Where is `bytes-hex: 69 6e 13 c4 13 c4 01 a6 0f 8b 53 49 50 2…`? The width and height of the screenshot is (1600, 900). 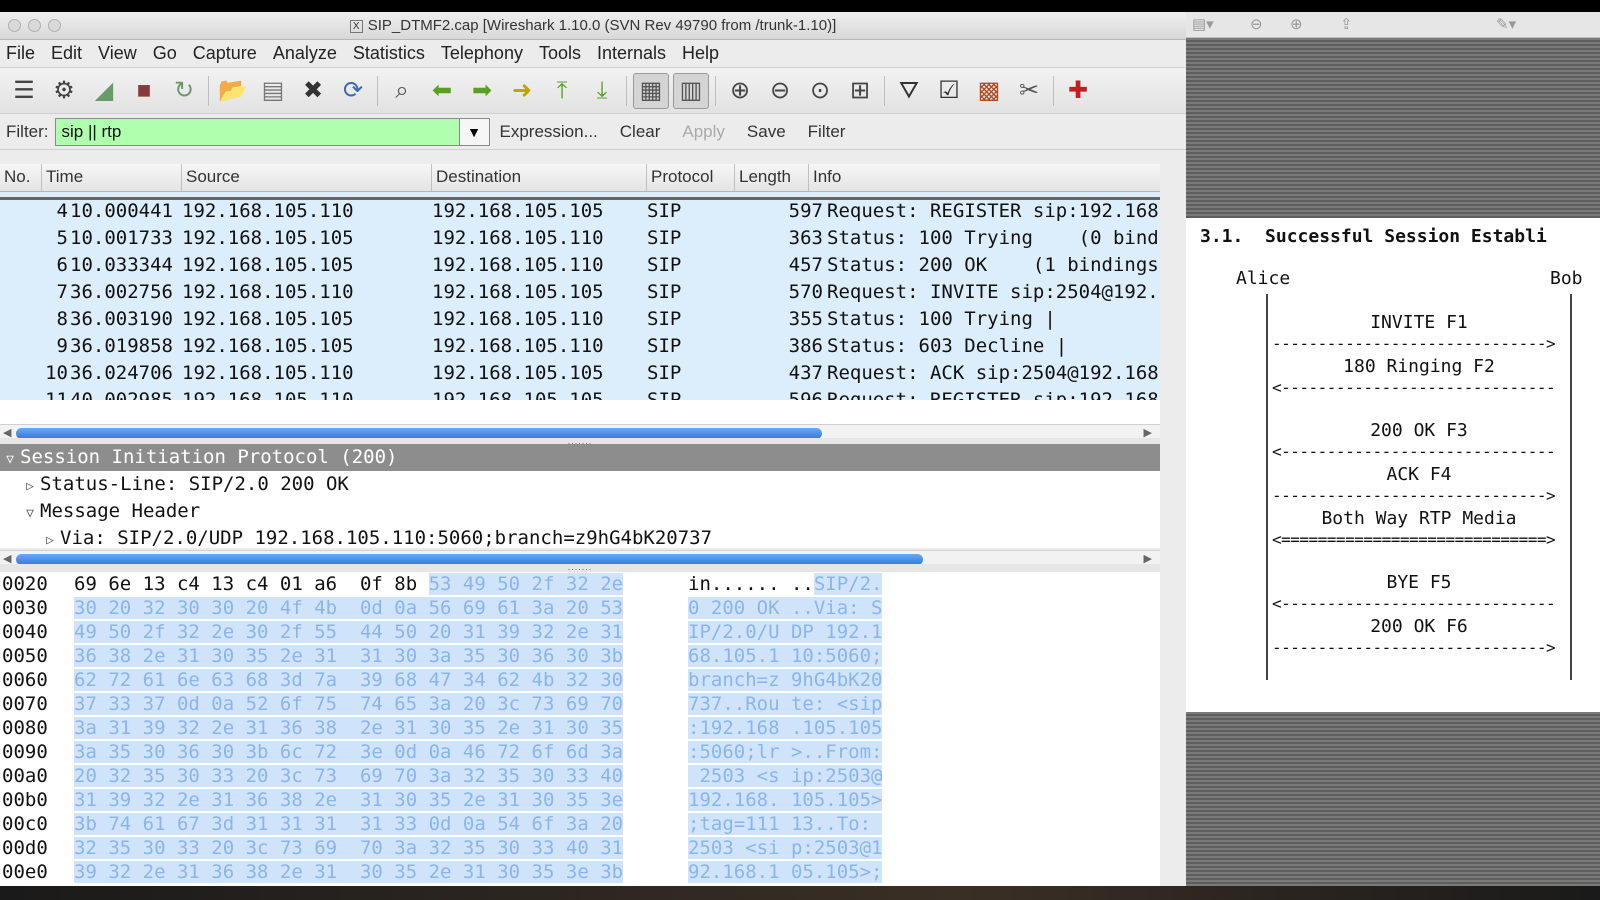 bytes-hex: 69 6e 13 c4 13 c4 01 a6 0f 8b 53 49 50 2… is located at coordinates (349, 584).